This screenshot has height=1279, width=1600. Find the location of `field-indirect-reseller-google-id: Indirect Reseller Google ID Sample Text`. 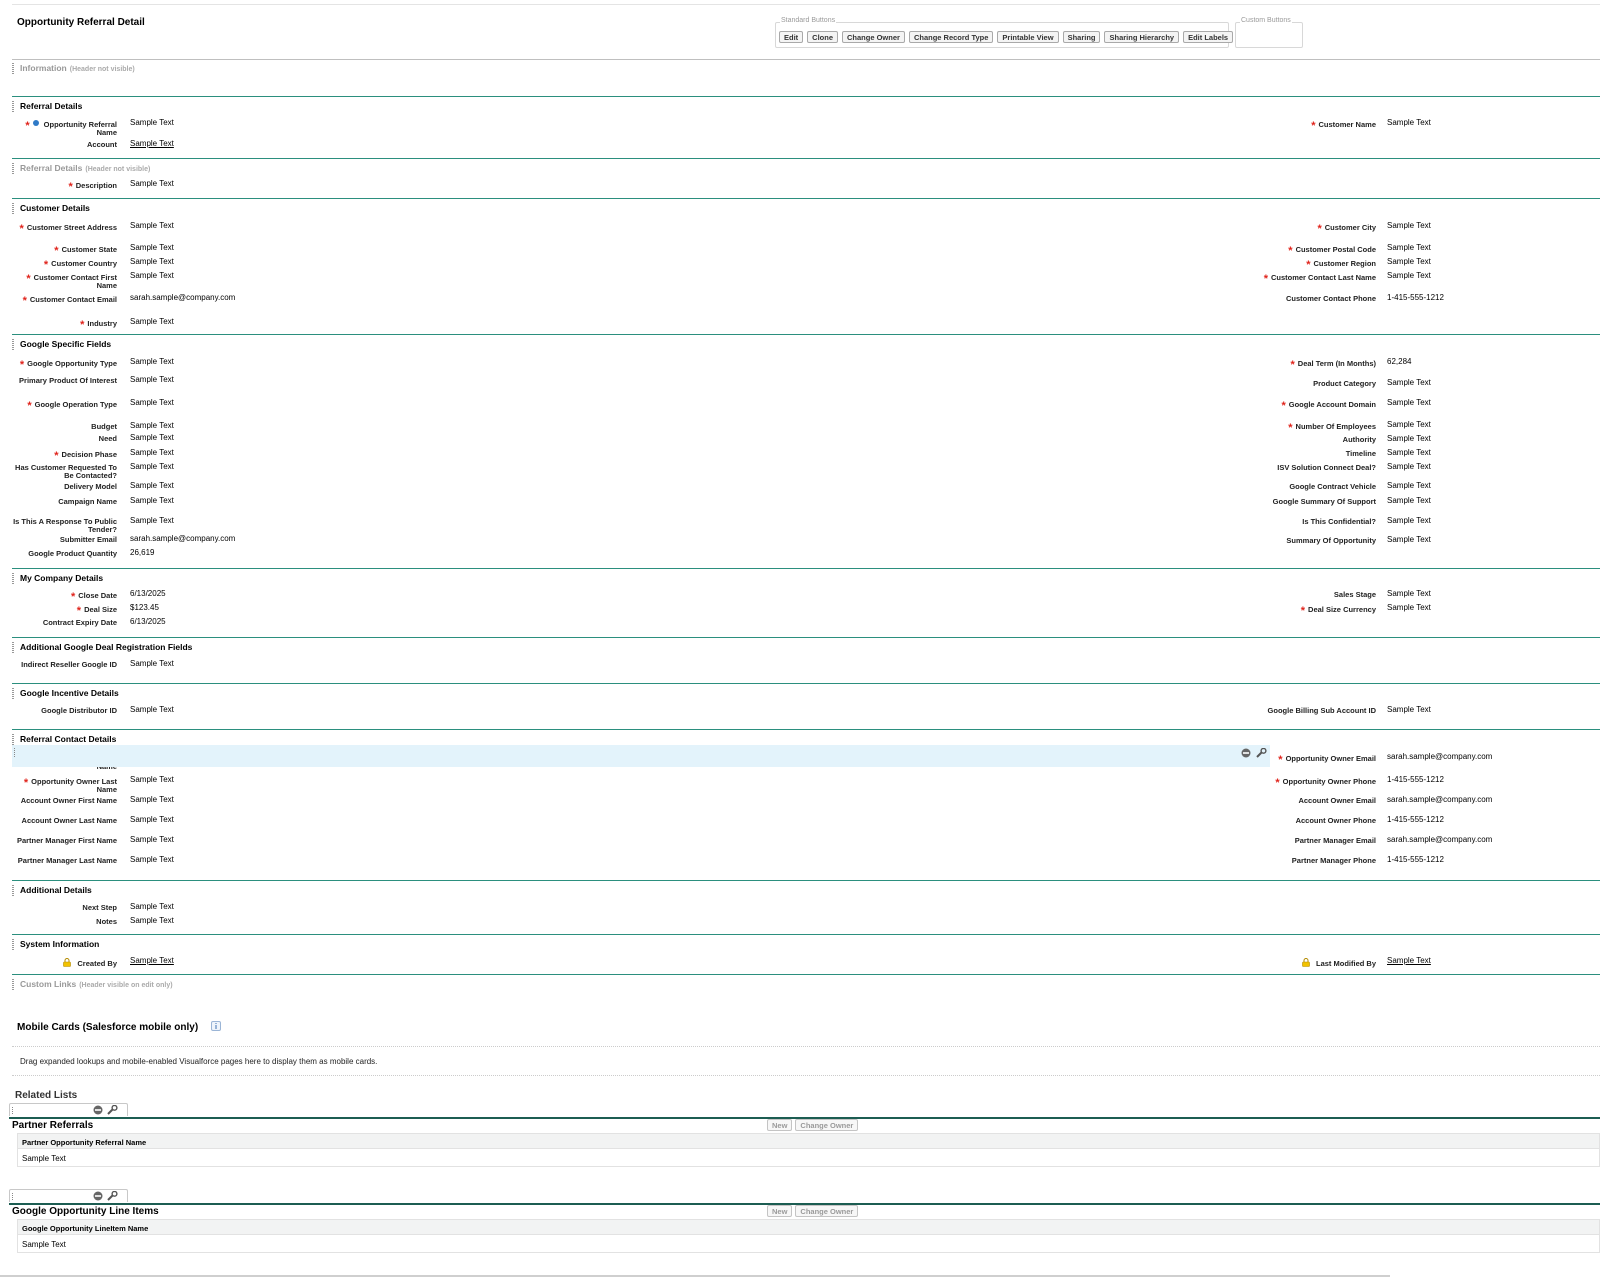

field-indirect-reseller-google-id: Indirect Reseller Google ID Sample Text is located at coordinates (800, 669).